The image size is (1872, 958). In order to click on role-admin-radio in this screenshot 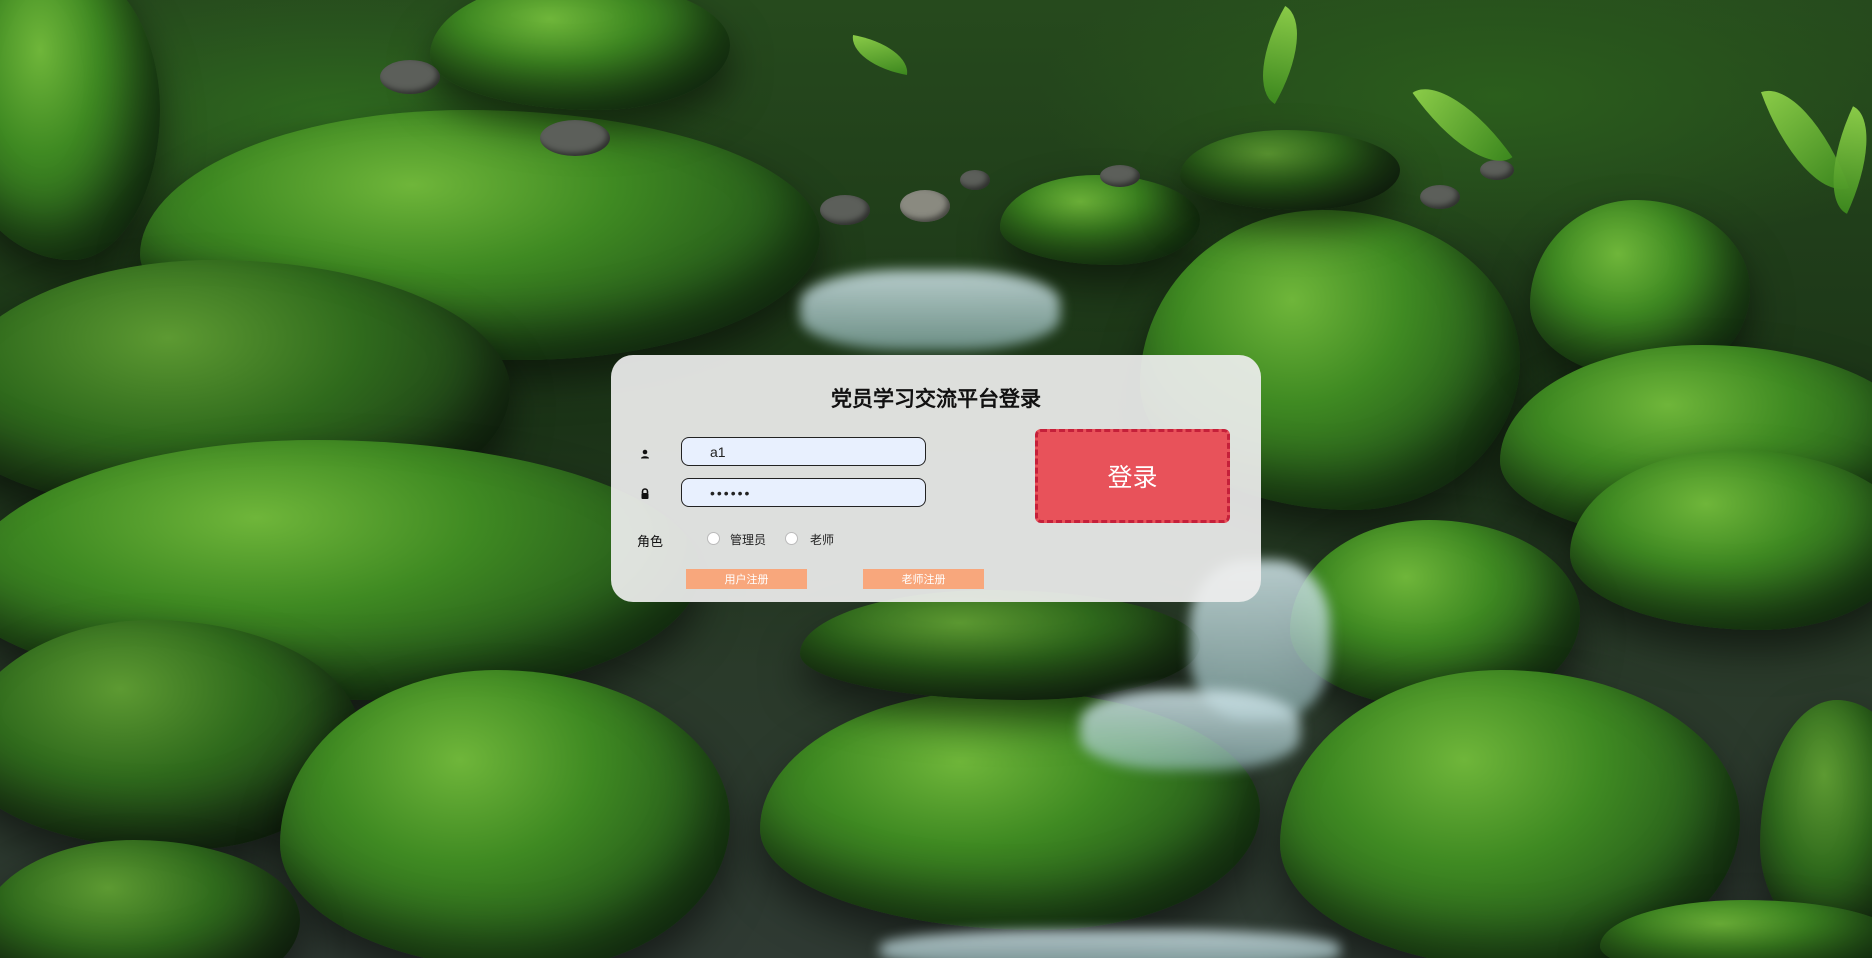, I will do `click(713, 538)`.